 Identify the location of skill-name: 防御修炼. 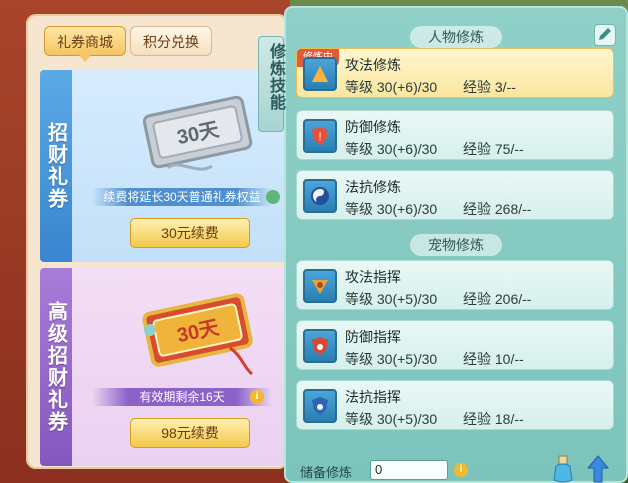
(373, 127).